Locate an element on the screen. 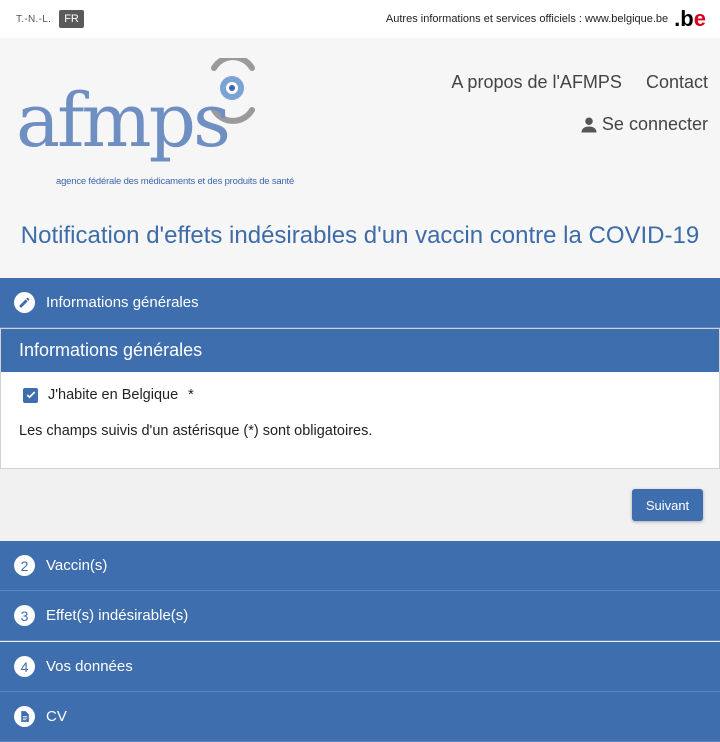  panel-title: Informations générales is located at coordinates (360, 350).